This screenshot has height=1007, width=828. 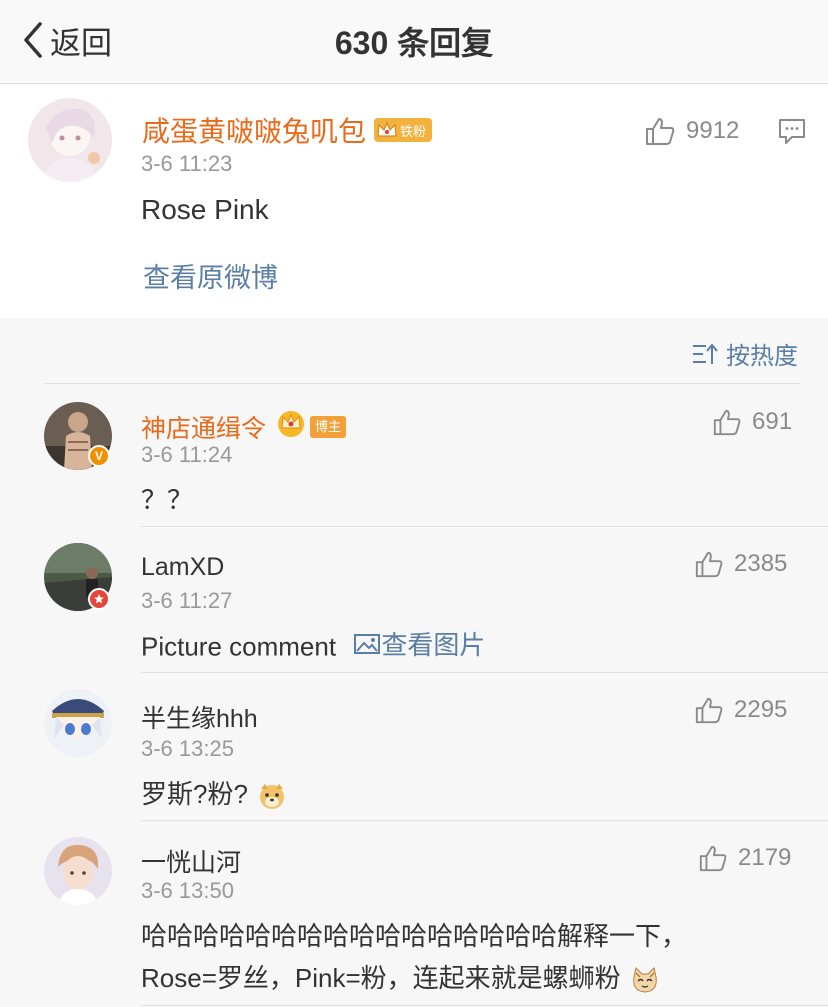 I want to click on sort-by-hot-button: 按热度, so click(x=745, y=353).